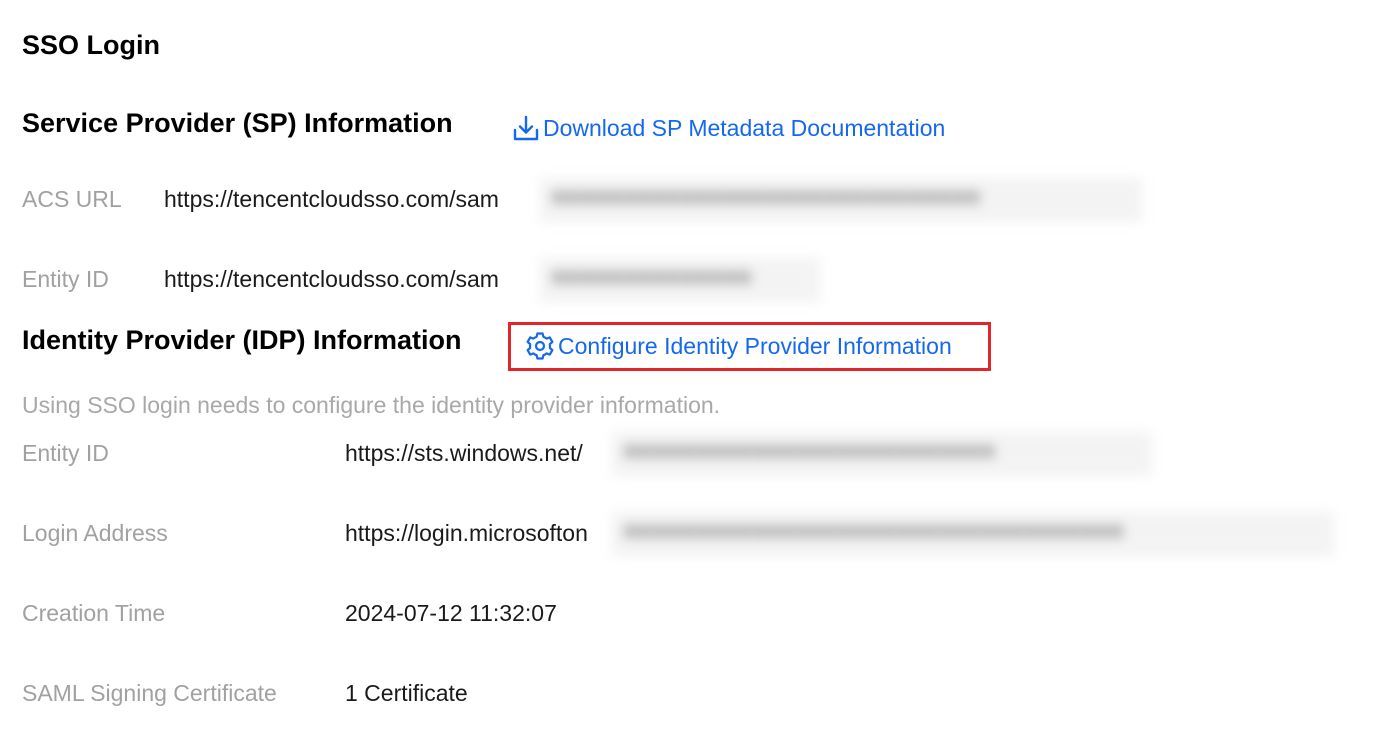 This screenshot has height=738, width=1394. I want to click on acs-url-value: https://tencentcloudsso.com/sam, so click(331, 199).